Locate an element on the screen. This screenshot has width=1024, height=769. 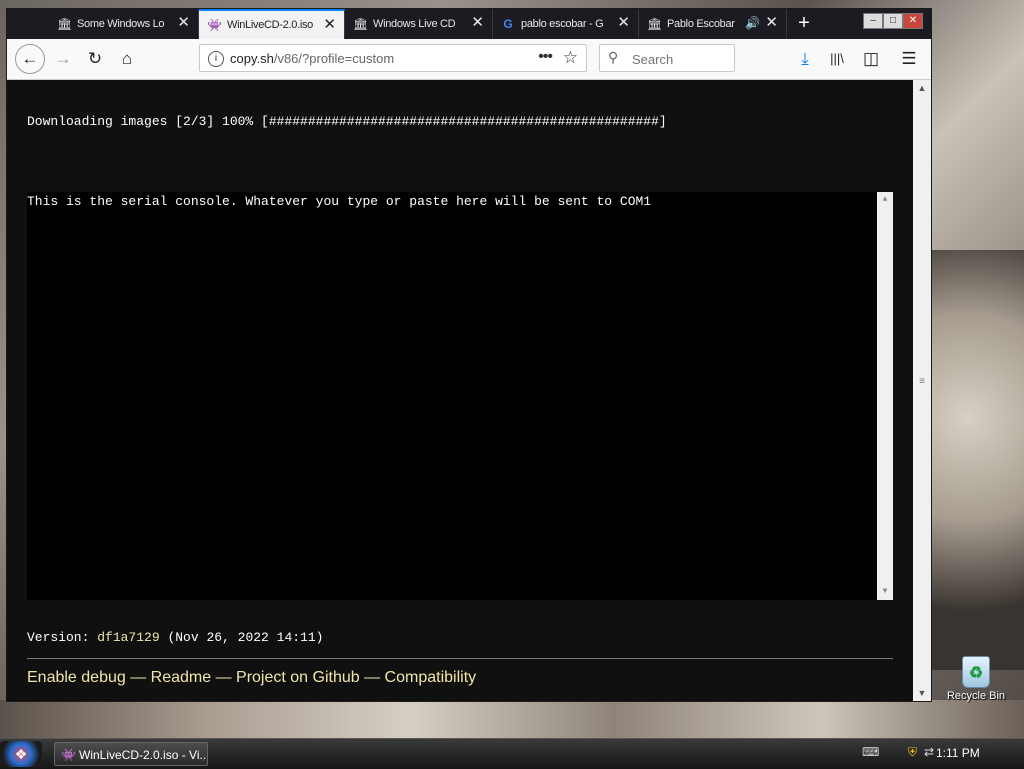
page-scrollbar: ▲ ≡ ▼ is located at coordinates (922, 390).